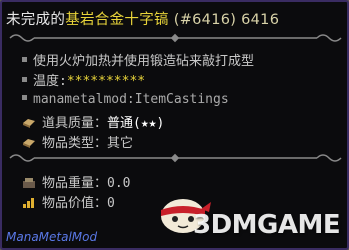 This screenshot has height=250, width=349. I want to click on weight-label: 物品重量：, so click(75, 183).